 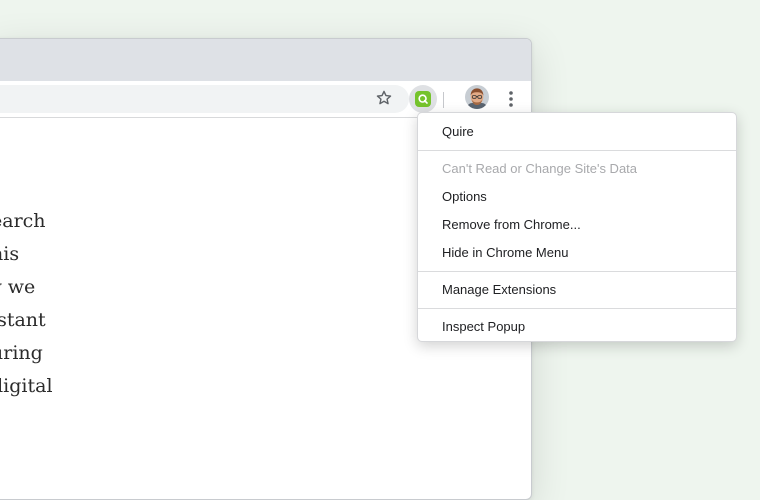 What do you see at coordinates (577, 327) in the screenshot?
I see `menu-item-inspect-popup: Inspect Popup` at bounding box center [577, 327].